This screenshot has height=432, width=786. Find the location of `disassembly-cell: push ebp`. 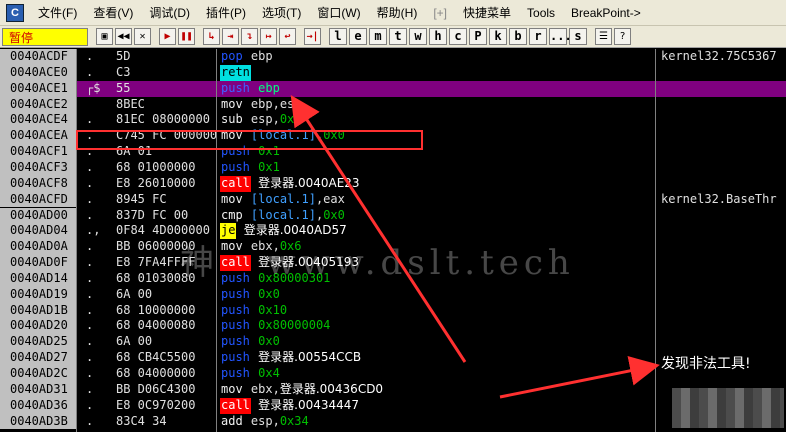

disassembly-cell: push ebp is located at coordinates (425, 89).